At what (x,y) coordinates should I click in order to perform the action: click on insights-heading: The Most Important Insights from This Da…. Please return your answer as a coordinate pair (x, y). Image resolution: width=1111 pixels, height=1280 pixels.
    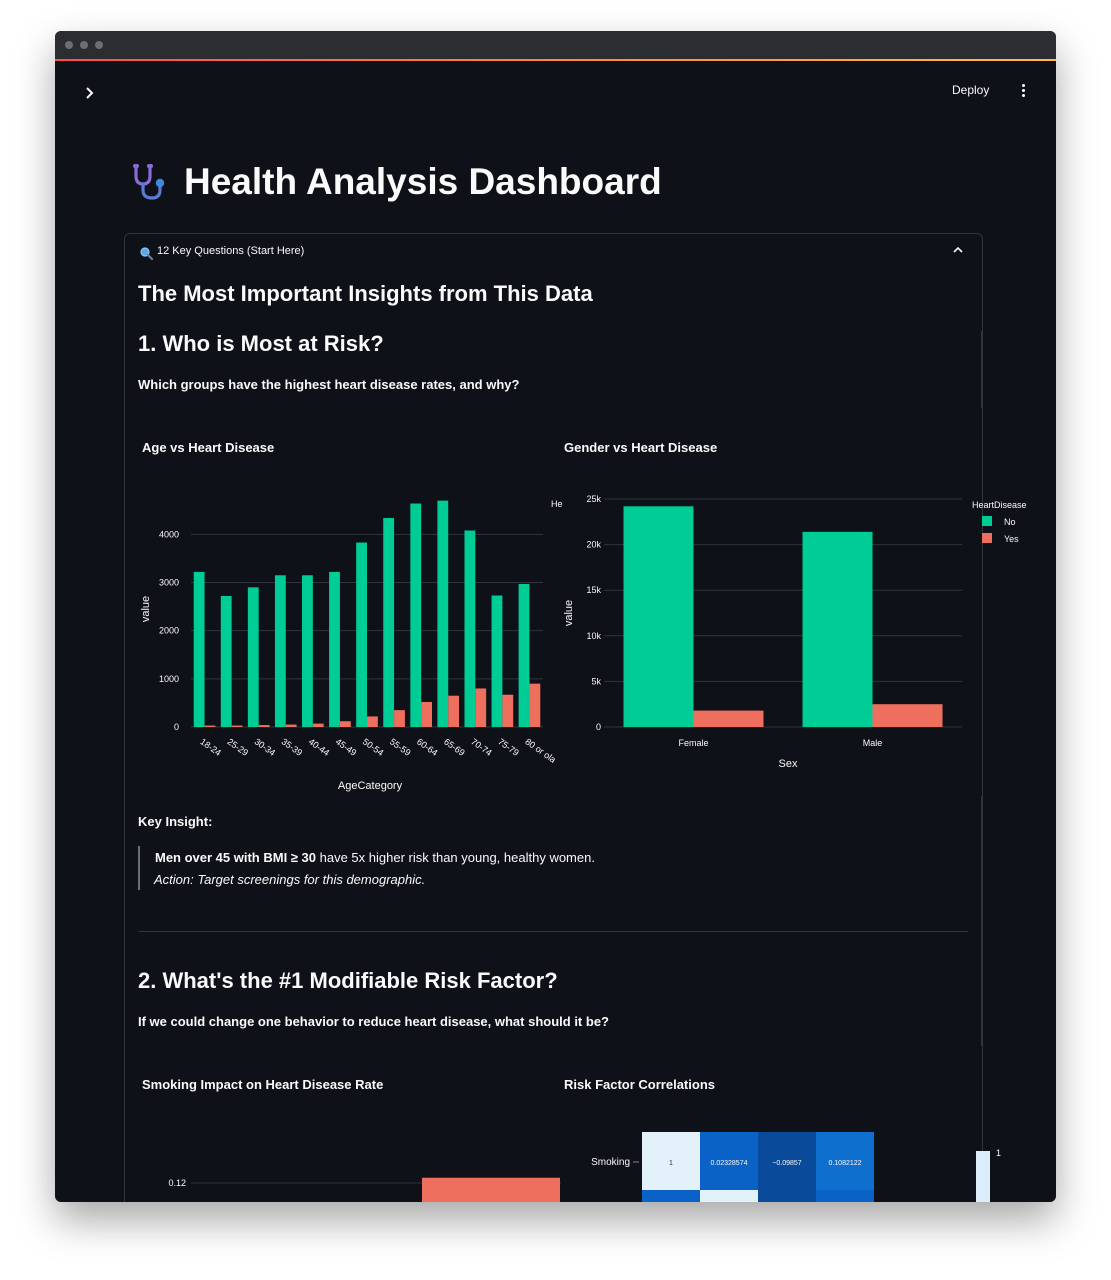
    Looking at the image, I should click on (365, 293).